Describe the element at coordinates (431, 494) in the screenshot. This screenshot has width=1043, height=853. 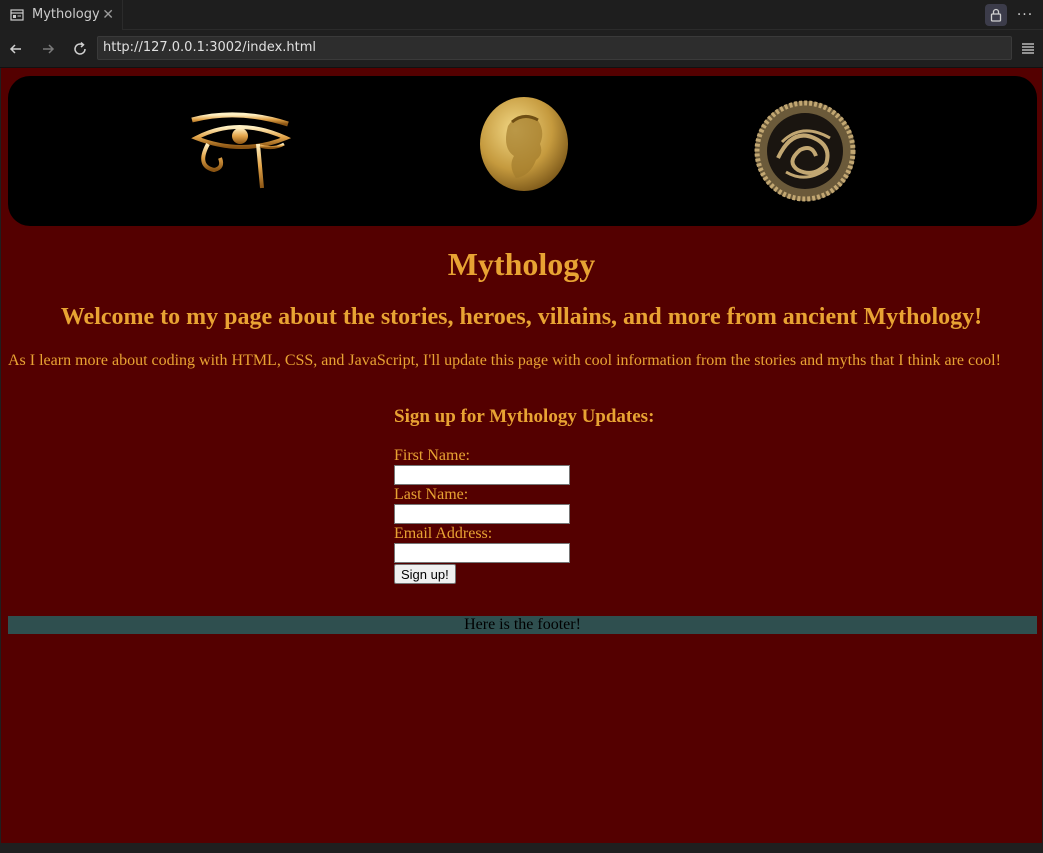
I see `last-name-label: Last Name:` at that location.